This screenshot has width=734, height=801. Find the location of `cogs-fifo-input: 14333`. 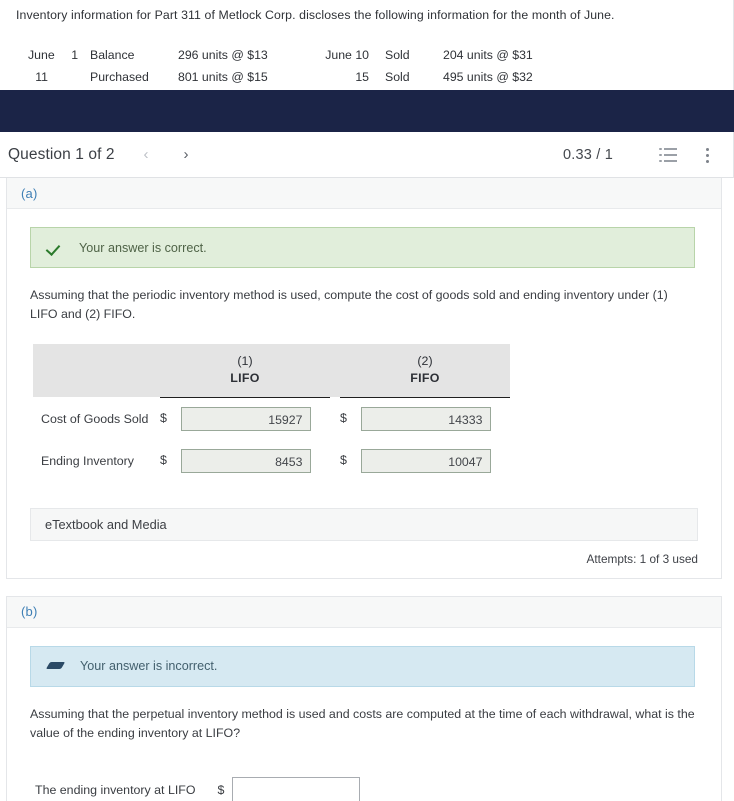

cogs-fifo-input: 14333 is located at coordinates (426, 418).